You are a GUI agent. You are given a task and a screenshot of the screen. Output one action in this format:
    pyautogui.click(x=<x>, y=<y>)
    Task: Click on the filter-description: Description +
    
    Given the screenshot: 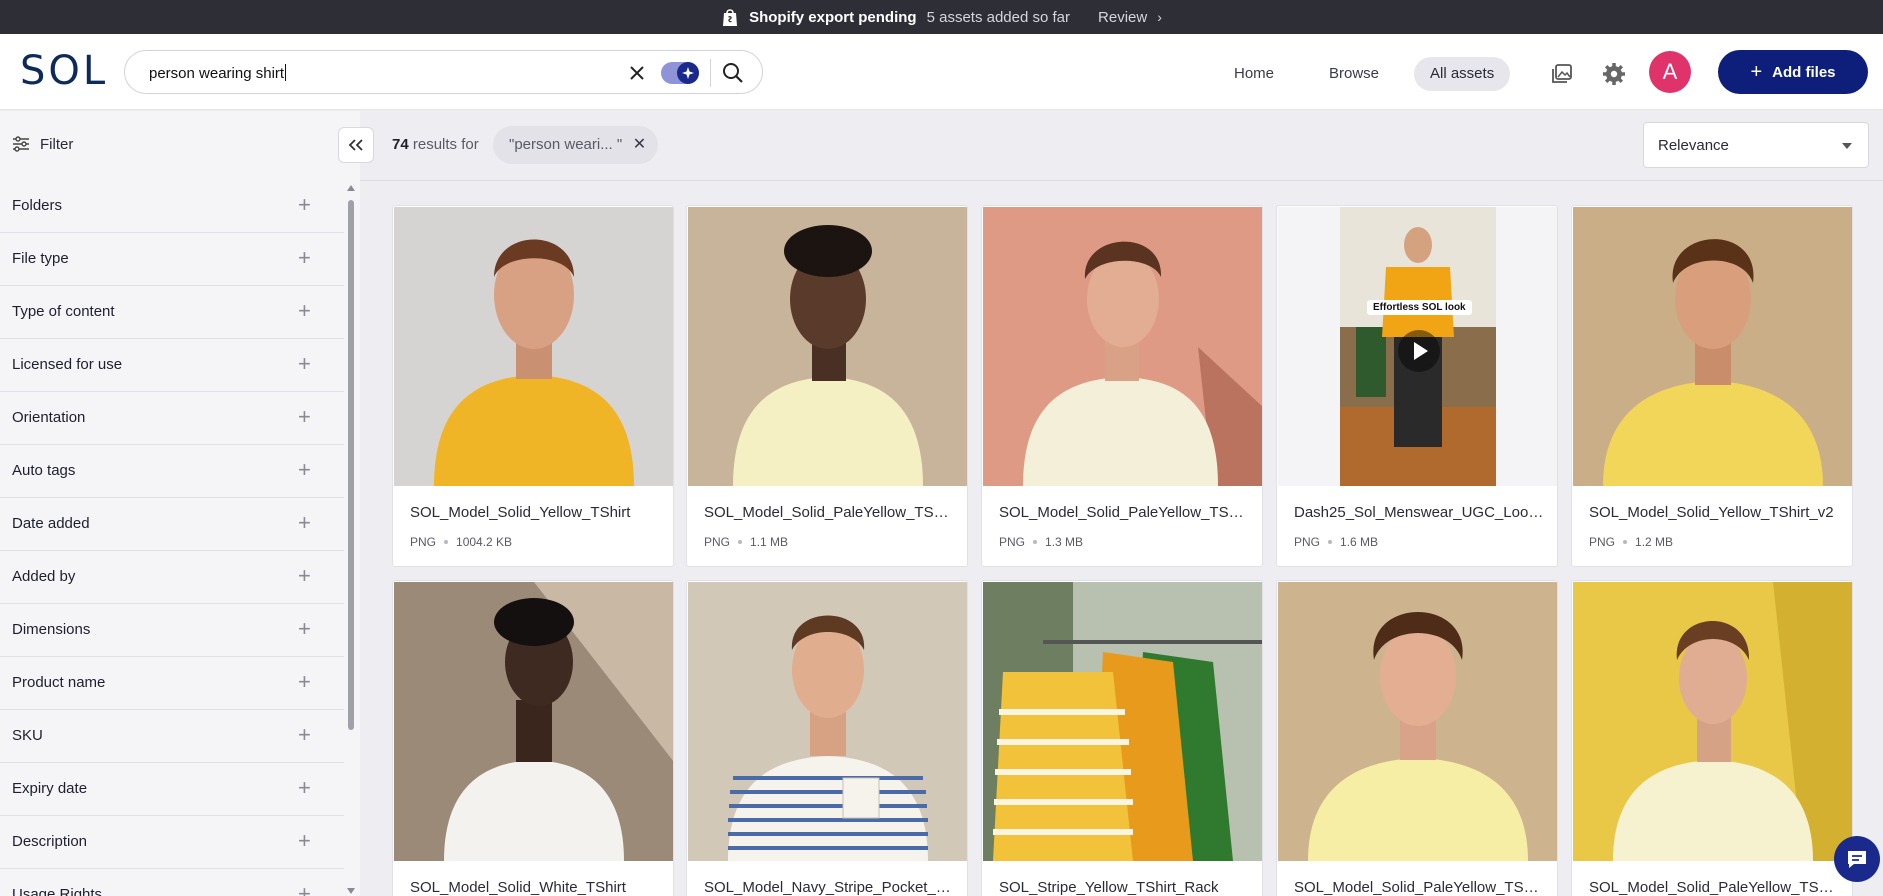 What is the action you would take?
    pyautogui.click(x=172, y=842)
    